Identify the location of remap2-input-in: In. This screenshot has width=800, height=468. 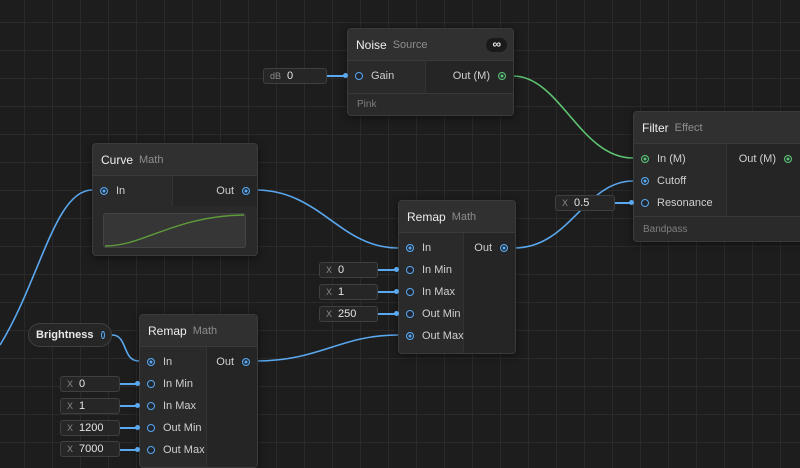
(172, 362).